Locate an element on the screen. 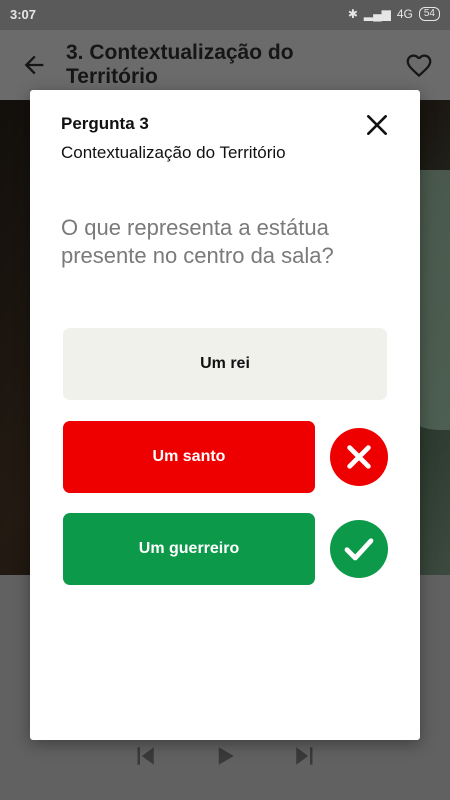 Image resolution: width=450 pixels, height=800 pixels. correct-result-badge is located at coordinates (359, 549).